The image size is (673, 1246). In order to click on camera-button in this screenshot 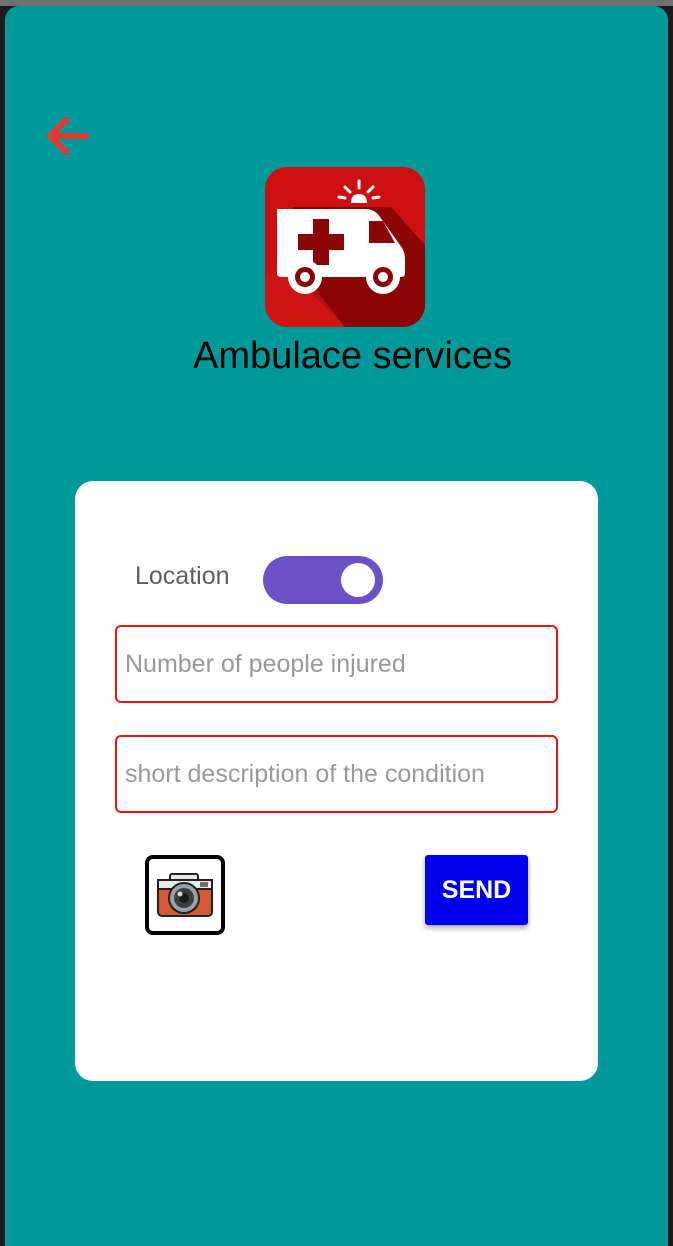, I will do `click(185, 895)`.